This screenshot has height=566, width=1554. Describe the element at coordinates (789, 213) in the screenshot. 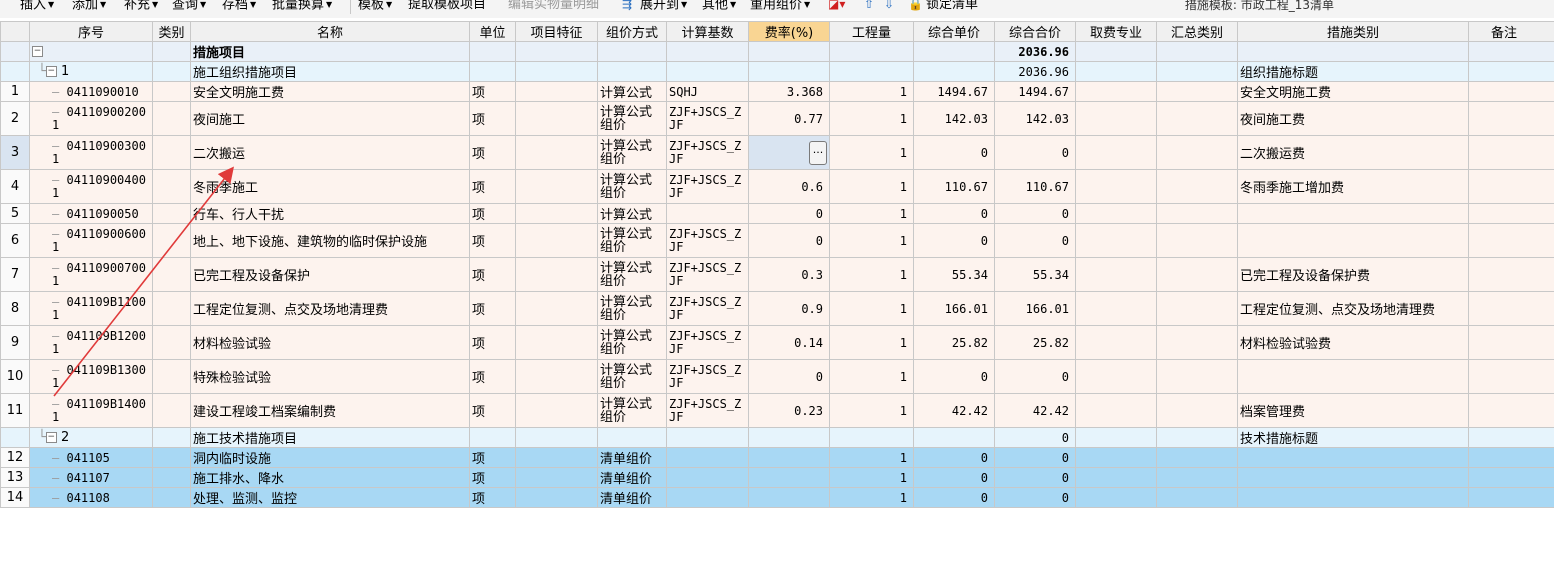

I see `rate-cell: 0` at that location.